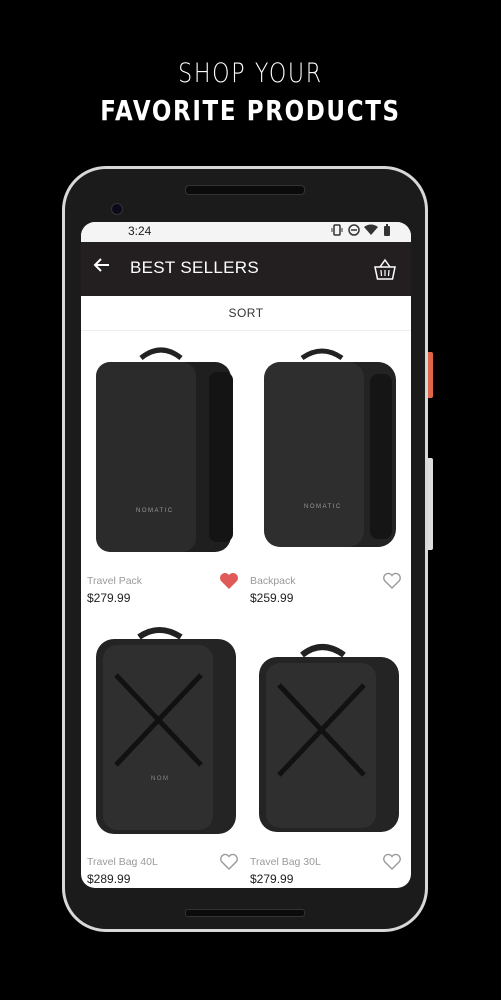  Describe the element at coordinates (430, 504) in the screenshot. I see `volume-button` at that location.